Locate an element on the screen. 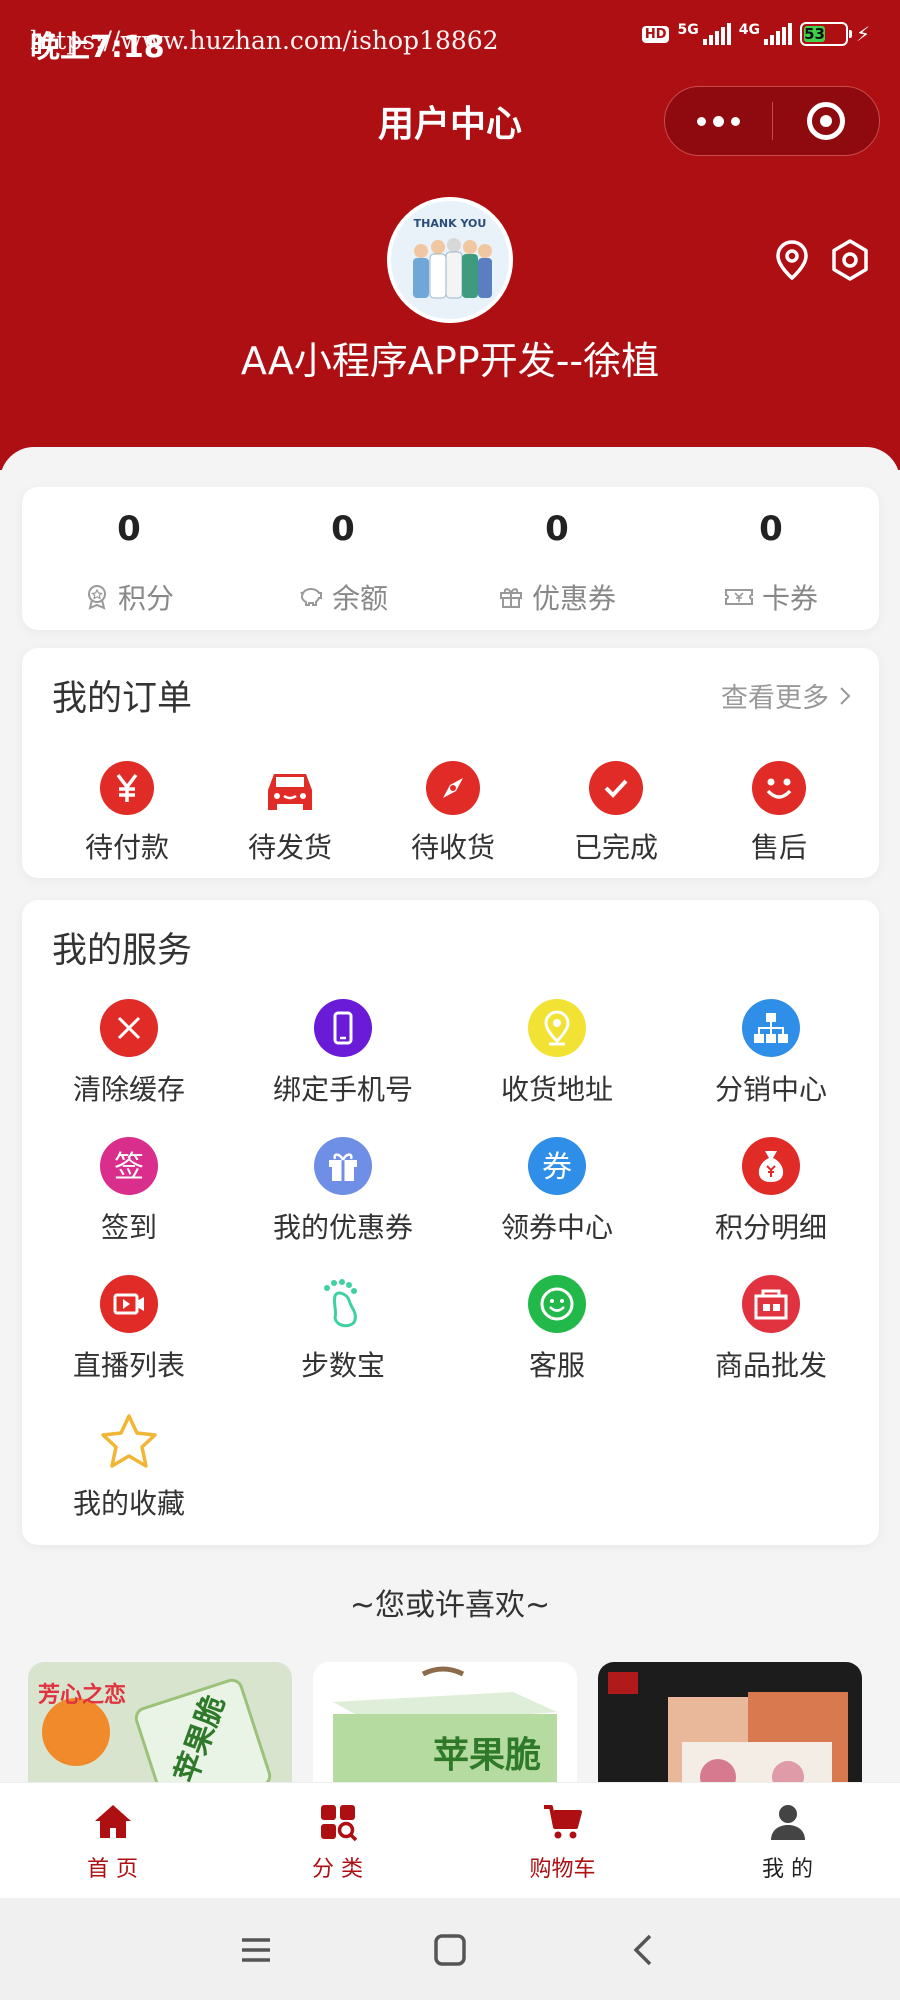 Image resolution: width=900 pixels, height=2000 pixels. tab-home: 首 页 is located at coordinates (112, 1840).